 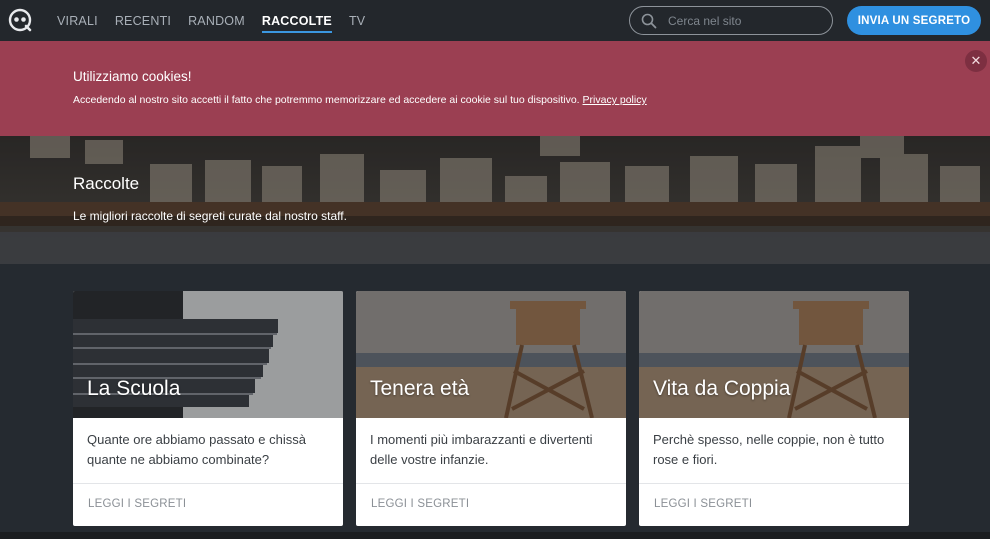 I want to click on submit-secret-button: INVIA UN SEGRETO, so click(x=914, y=20).